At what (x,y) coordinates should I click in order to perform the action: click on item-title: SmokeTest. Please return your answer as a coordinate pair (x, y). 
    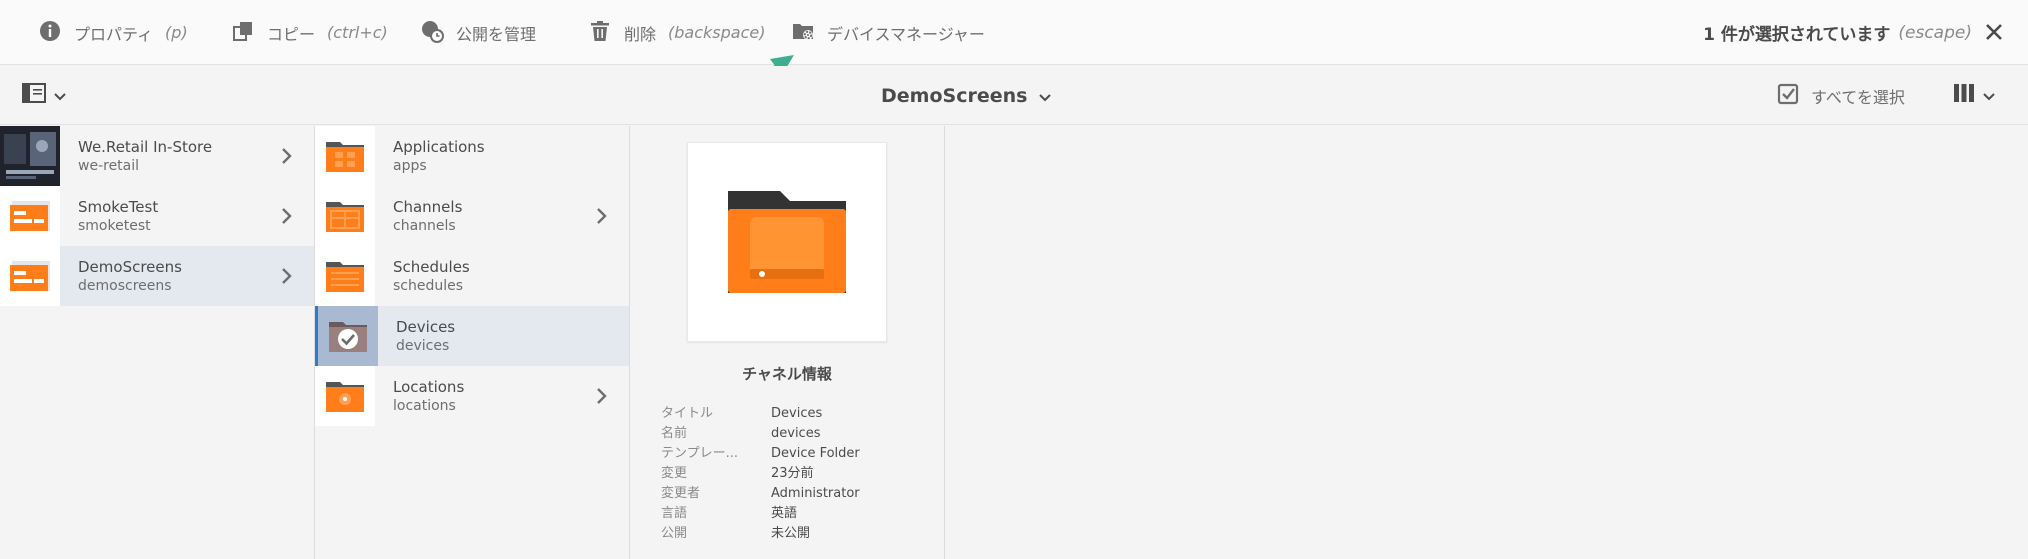
    Looking at the image, I should click on (118, 207).